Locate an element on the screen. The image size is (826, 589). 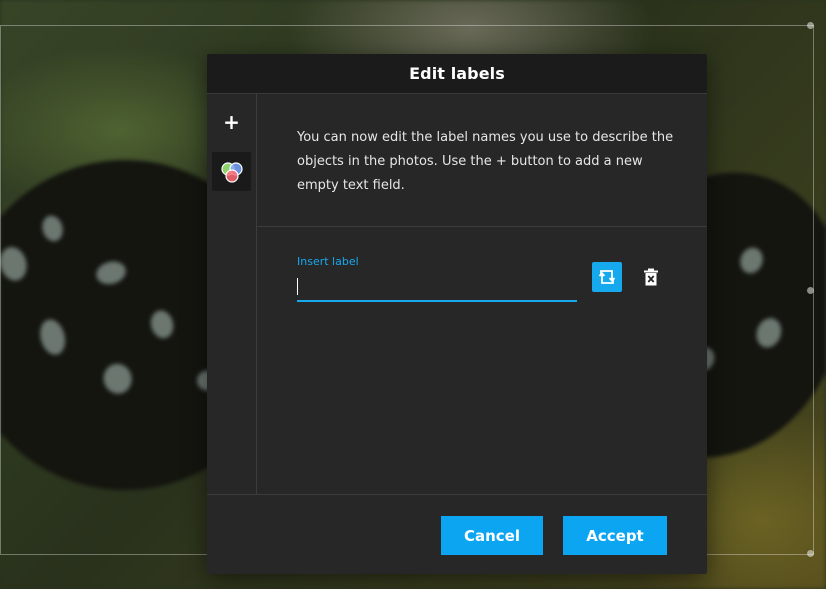
crop-rotate-icon is located at coordinates (607, 277).